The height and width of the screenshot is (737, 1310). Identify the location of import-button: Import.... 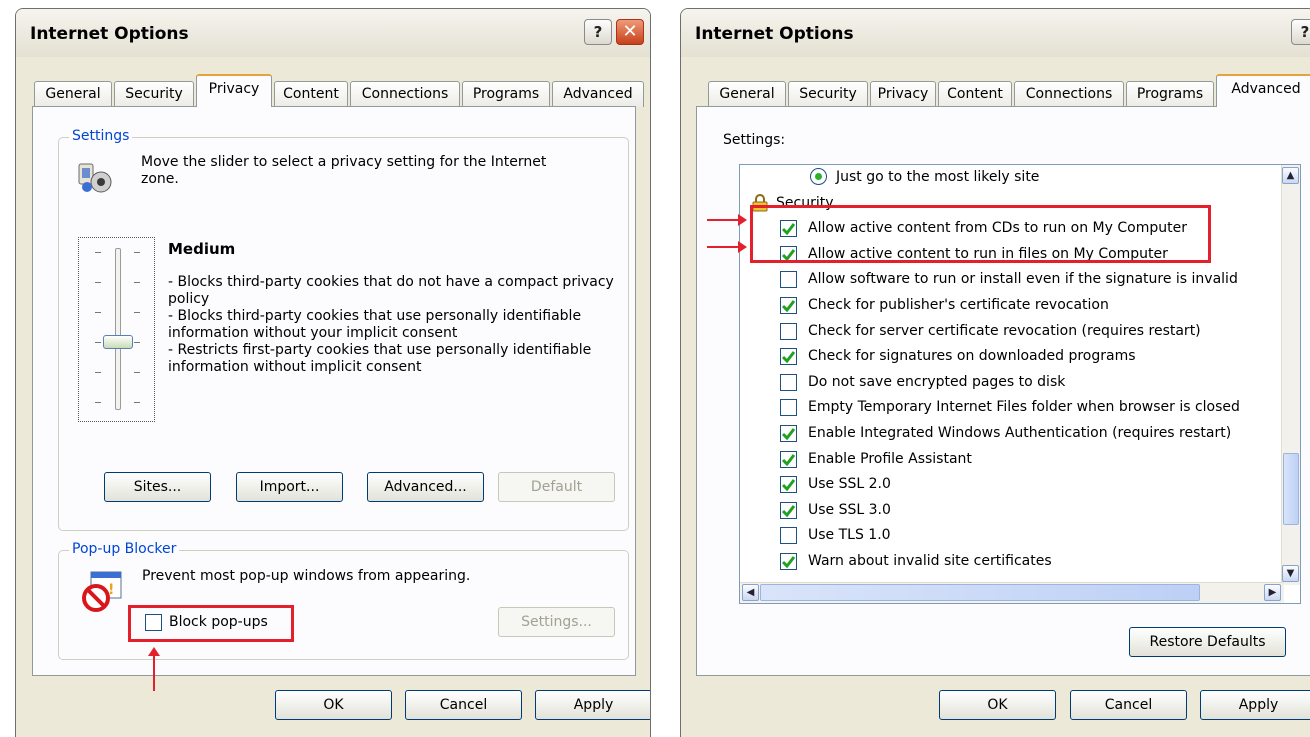
(289, 487).